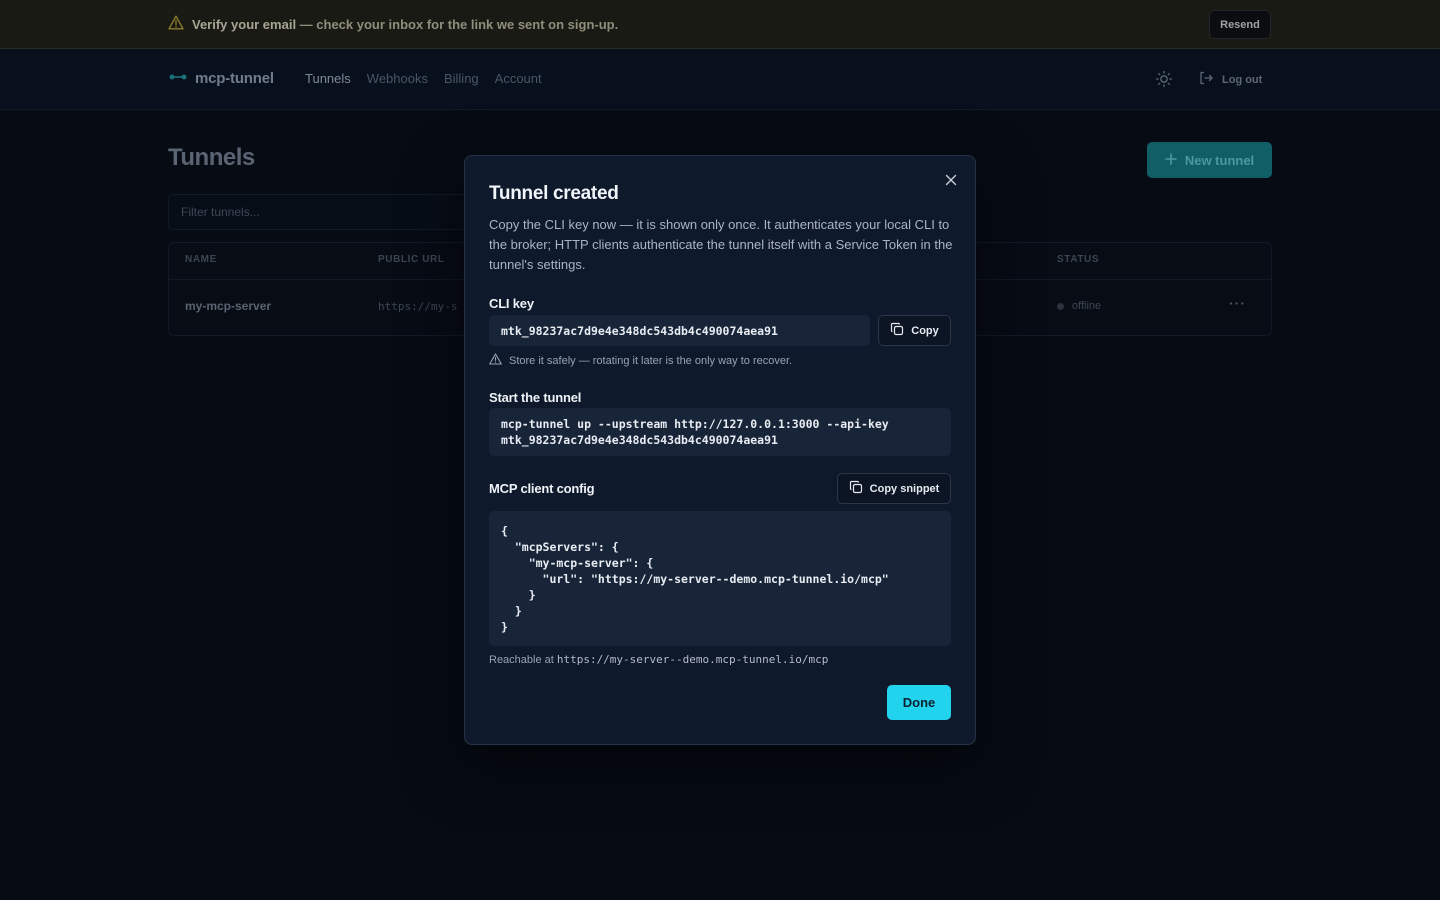  I want to click on logout-label: Log out, so click(1242, 79).